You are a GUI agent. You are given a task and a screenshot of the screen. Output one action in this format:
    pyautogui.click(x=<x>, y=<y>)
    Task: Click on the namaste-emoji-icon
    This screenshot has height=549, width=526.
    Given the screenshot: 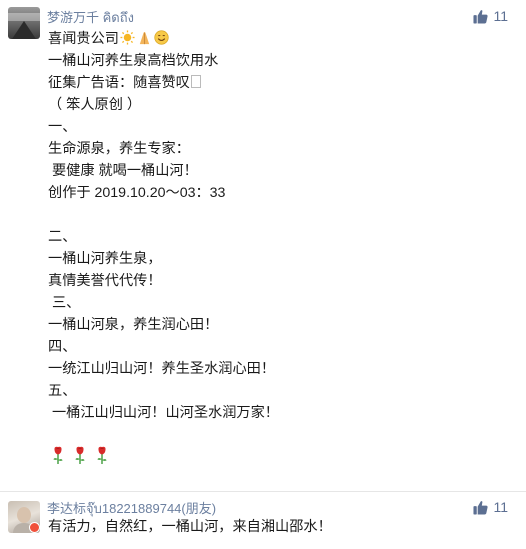 What is the action you would take?
    pyautogui.click(x=144, y=38)
    